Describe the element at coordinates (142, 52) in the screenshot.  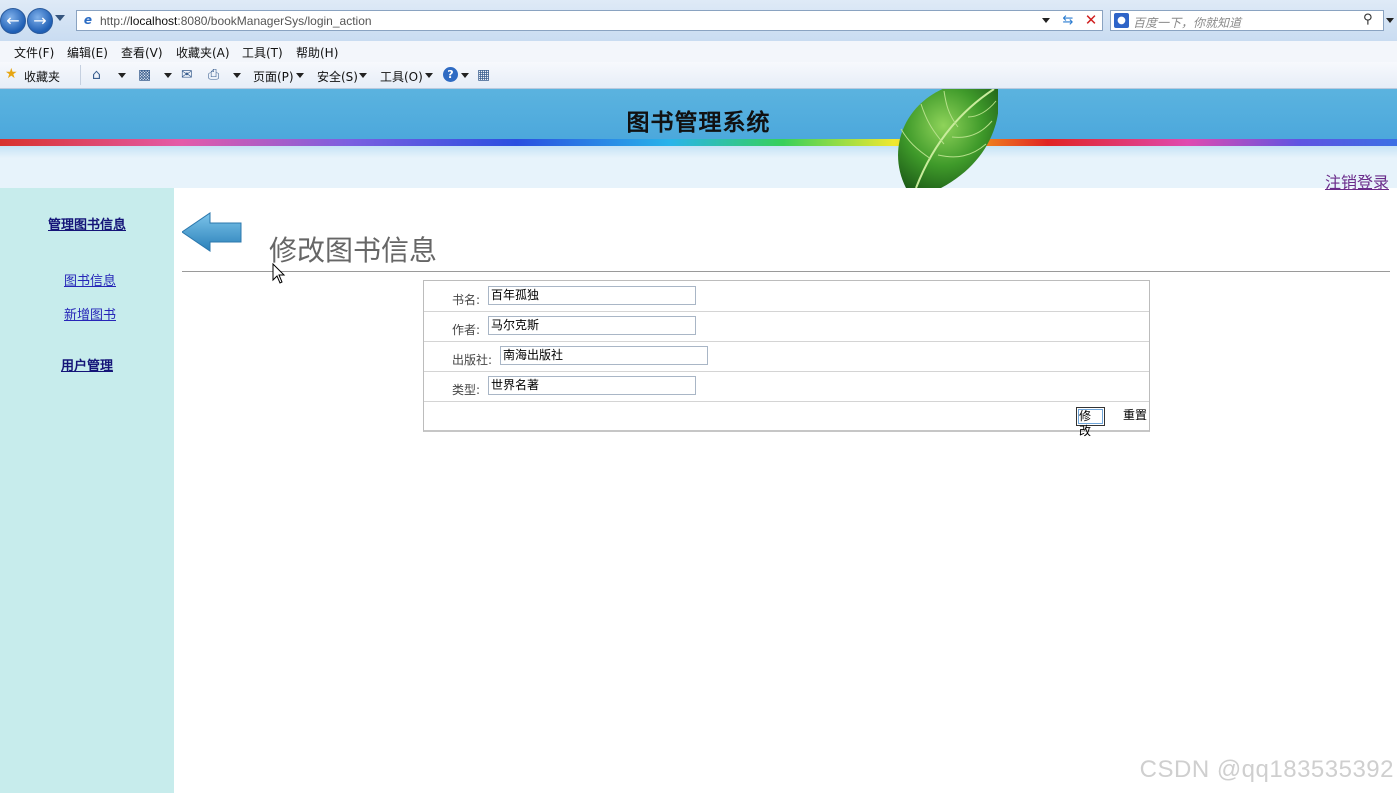
I see `menu-view: 查看(V)` at that location.